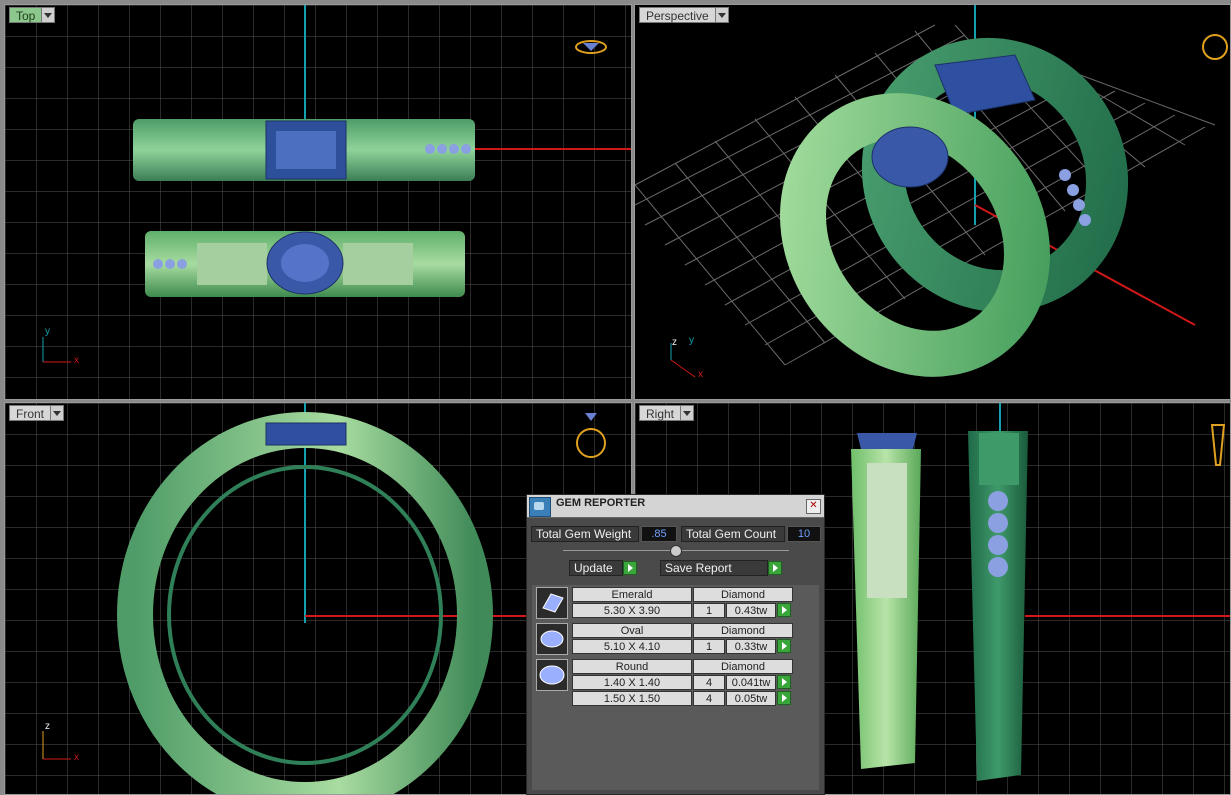  I want to click on gem-cut: Oval, so click(632, 630).